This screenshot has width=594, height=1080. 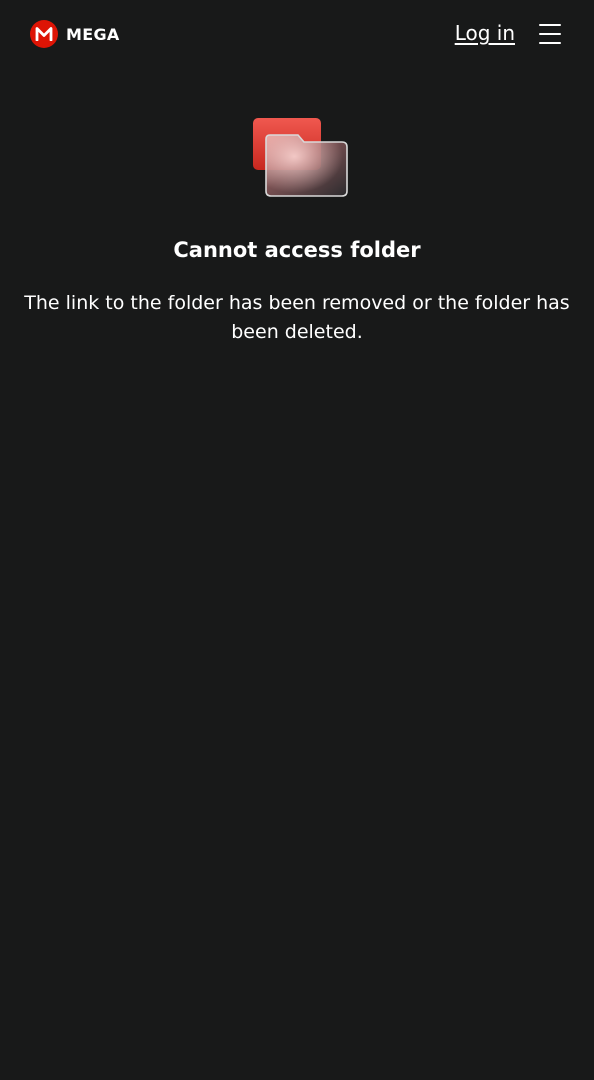 I want to click on logo-m-glyph, so click(x=44, y=34).